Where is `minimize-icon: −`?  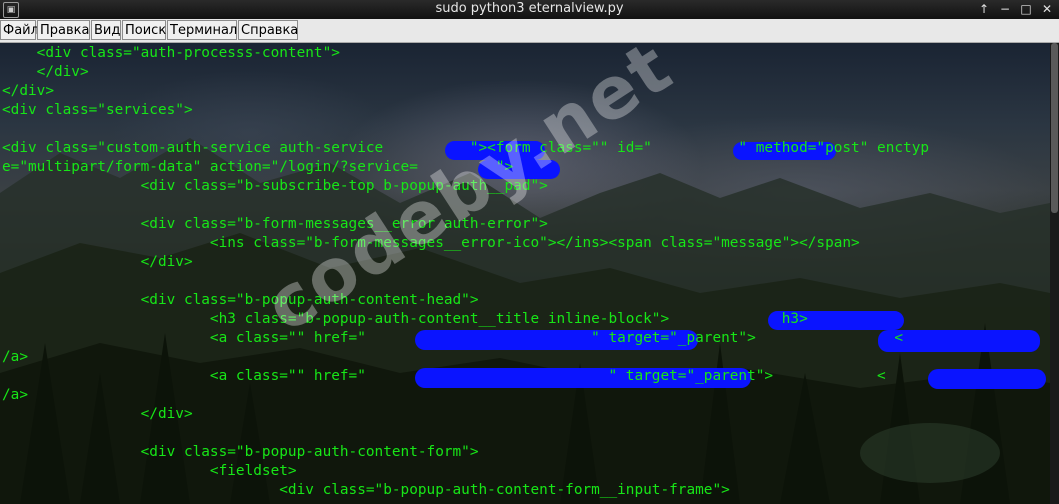 minimize-icon: − is located at coordinates (1005, 9).